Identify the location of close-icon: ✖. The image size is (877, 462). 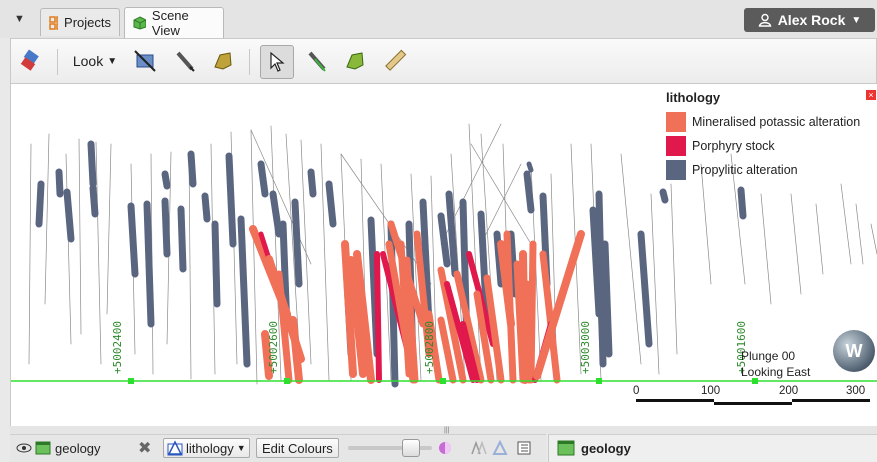
(144, 448).